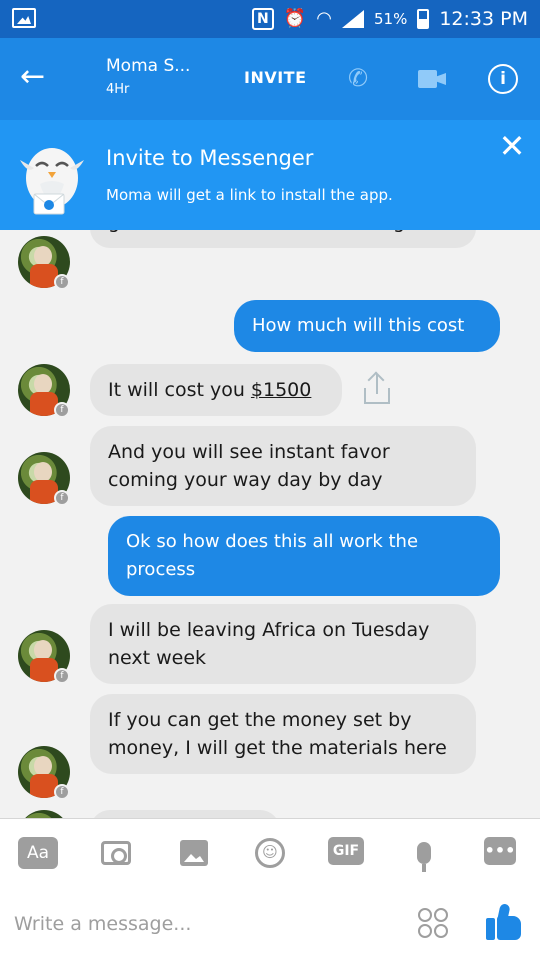 The width and height of the screenshot is (540, 960). What do you see at coordinates (433, 923) in the screenshot?
I see `sticker-icon` at bounding box center [433, 923].